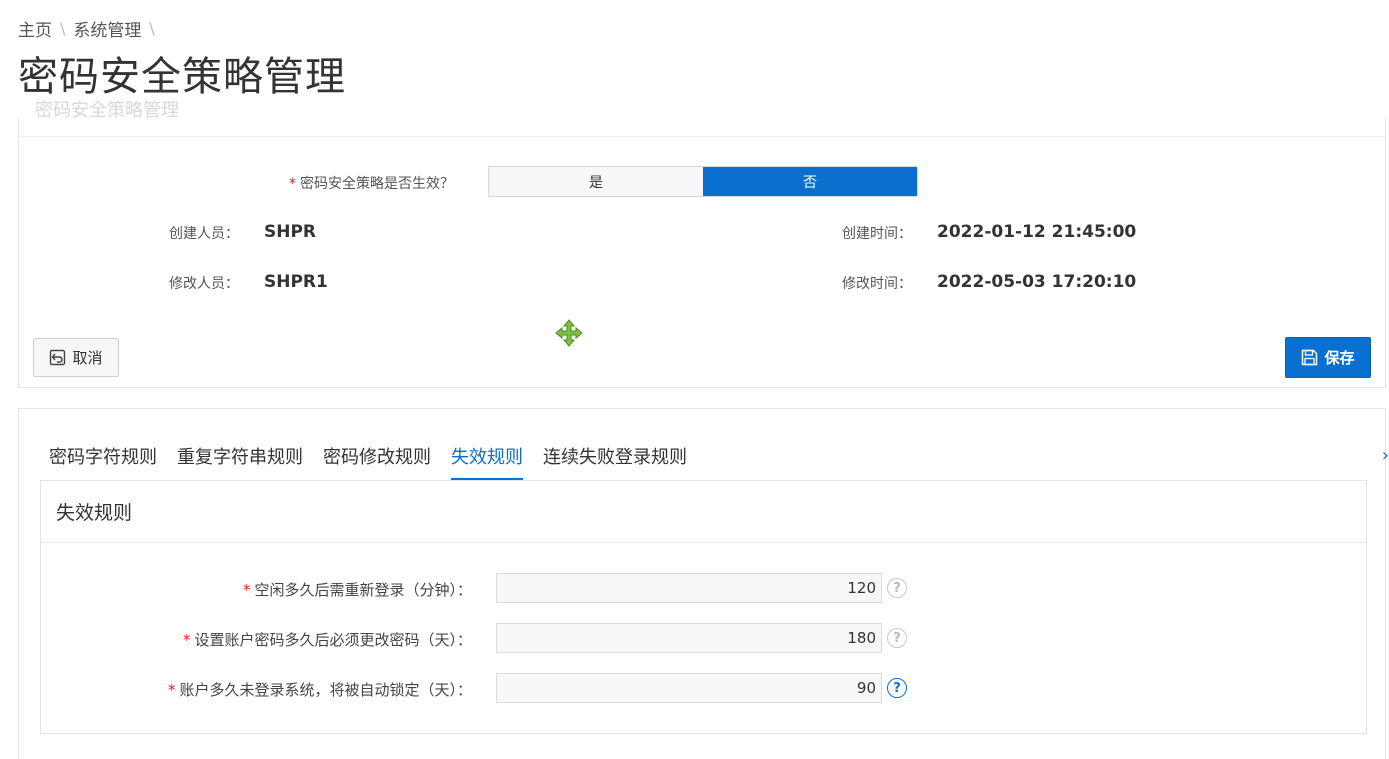 This screenshot has width=1389, height=759. Describe the element at coordinates (87, 358) in the screenshot. I see `cancel-button-label: 取消` at that location.